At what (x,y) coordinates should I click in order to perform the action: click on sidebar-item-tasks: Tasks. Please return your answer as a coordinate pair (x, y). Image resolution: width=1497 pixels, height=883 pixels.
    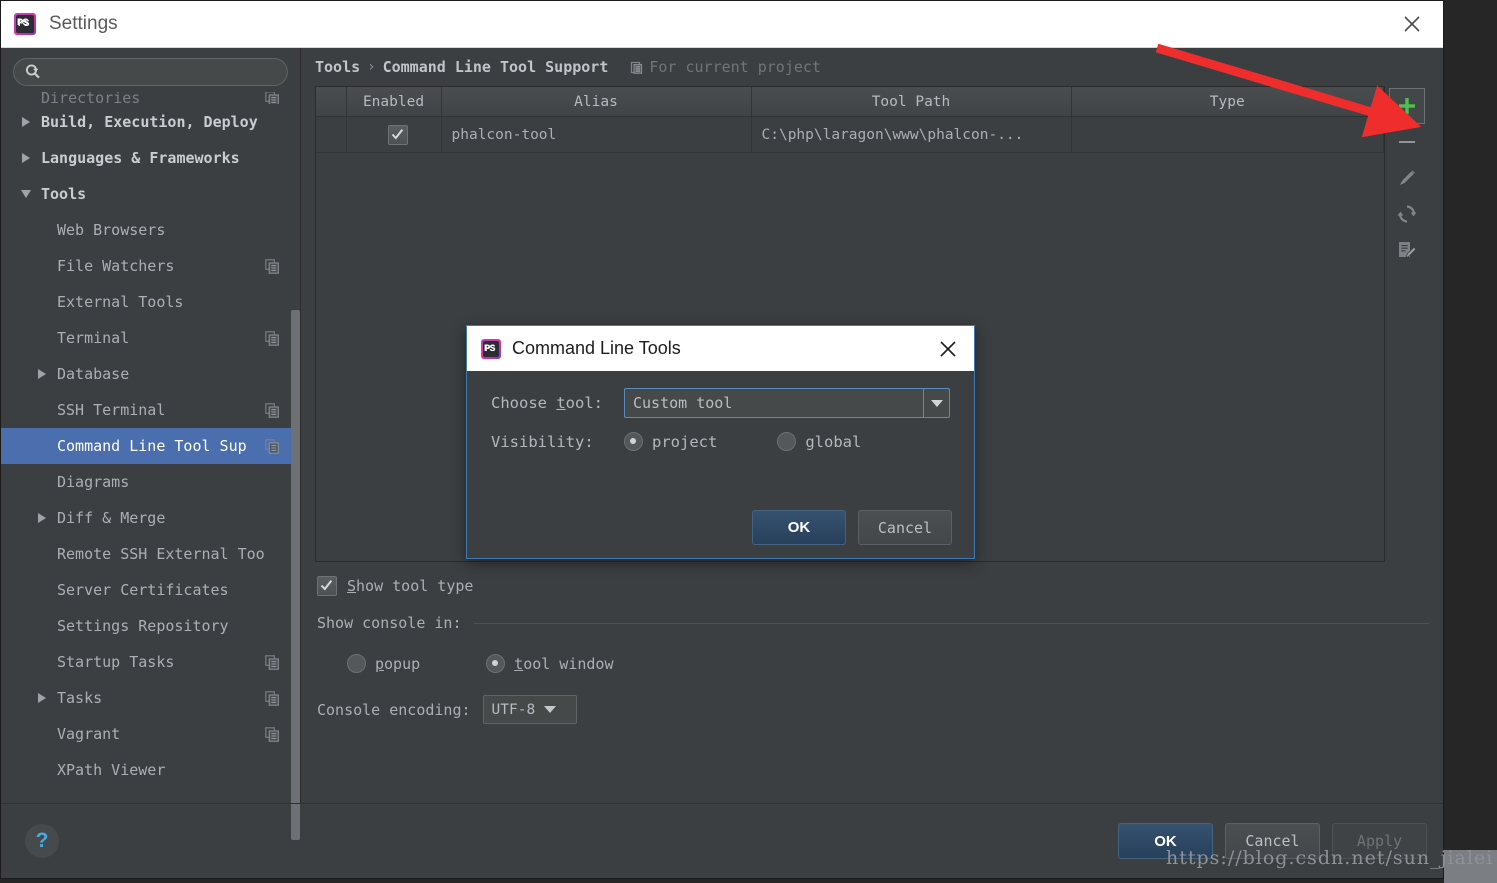
    Looking at the image, I should click on (150, 698).